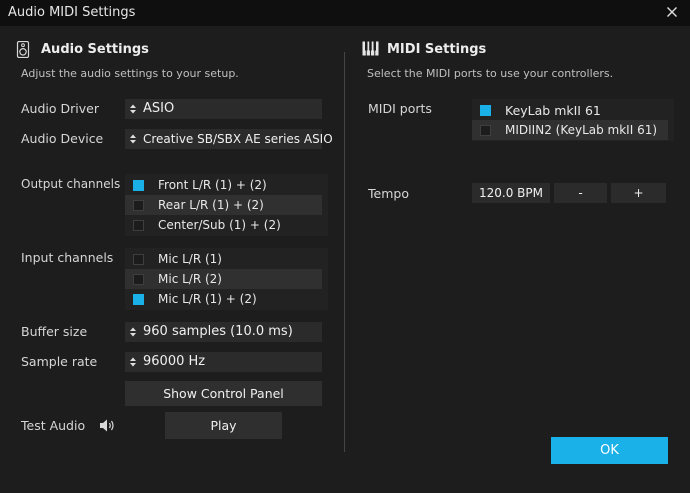 The width and height of the screenshot is (690, 493). Describe the element at coordinates (238, 139) in the screenshot. I see `audio-device-value: Creative SB/SBX AE series ASIO` at that location.